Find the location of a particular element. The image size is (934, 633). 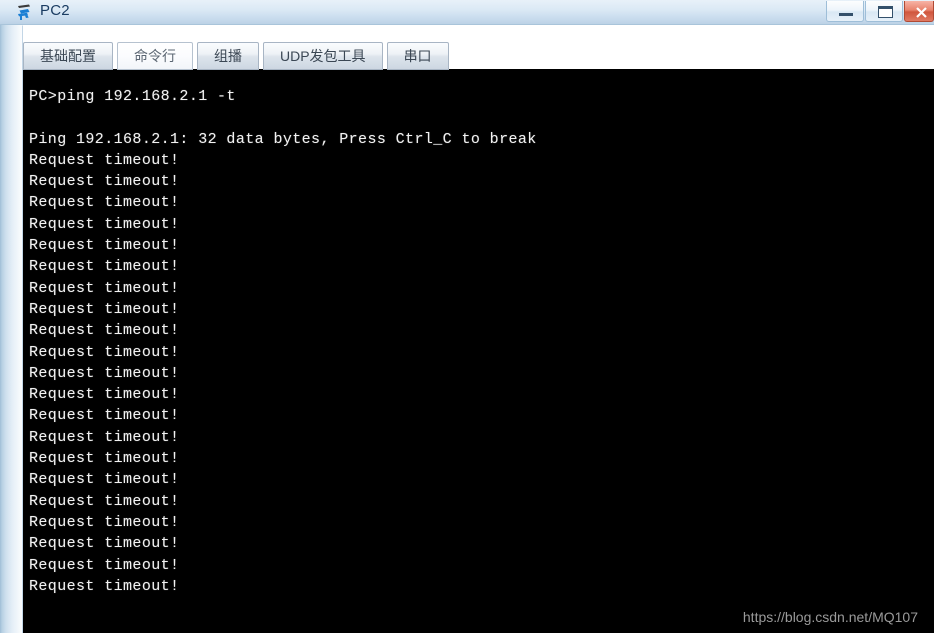

tab-command-line: 命令行 is located at coordinates (155, 56).